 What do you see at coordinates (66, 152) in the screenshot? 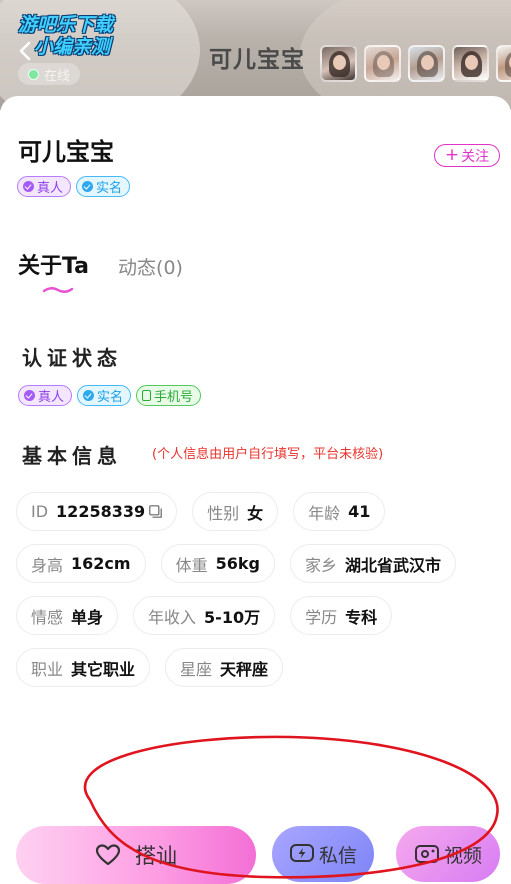
I see `profile-name: 可儿宝宝` at bounding box center [66, 152].